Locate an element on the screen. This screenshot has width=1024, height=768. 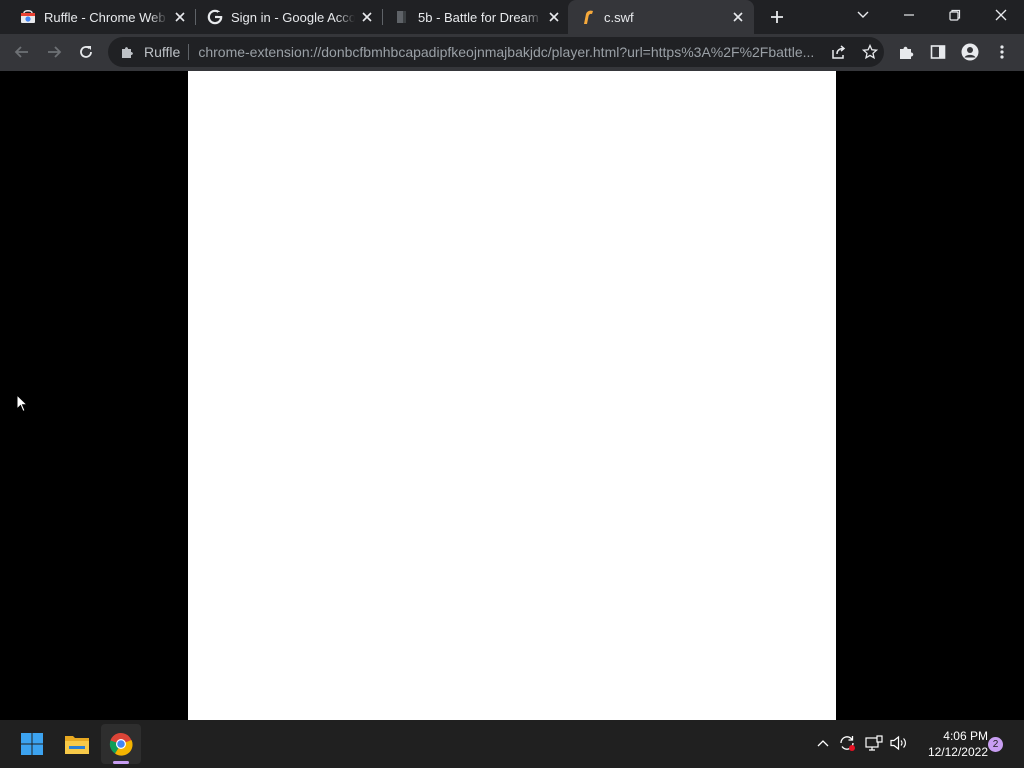
system-clock: 4:06 PM 12/12/2022 is located at coordinates (951, 744).